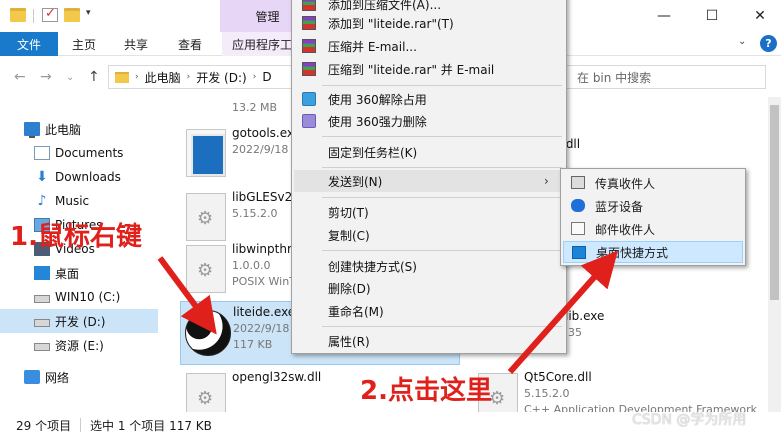 The height and width of the screenshot is (437, 781). What do you see at coordinates (70, 77) in the screenshot?
I see `recent-locations-button: ⌄` at bounding box center [70, 77].